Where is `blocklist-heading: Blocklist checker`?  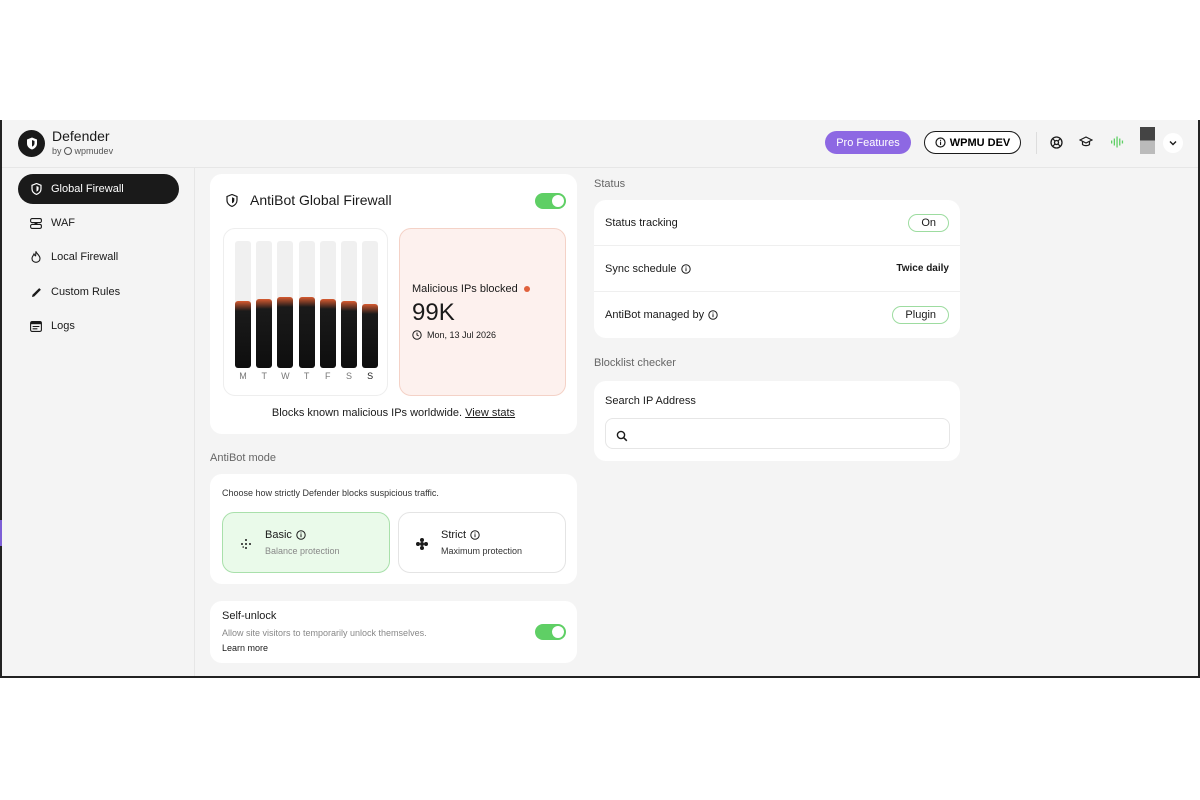
blocklist-heading: Blocklist checker is located at coordinates (635, 363).